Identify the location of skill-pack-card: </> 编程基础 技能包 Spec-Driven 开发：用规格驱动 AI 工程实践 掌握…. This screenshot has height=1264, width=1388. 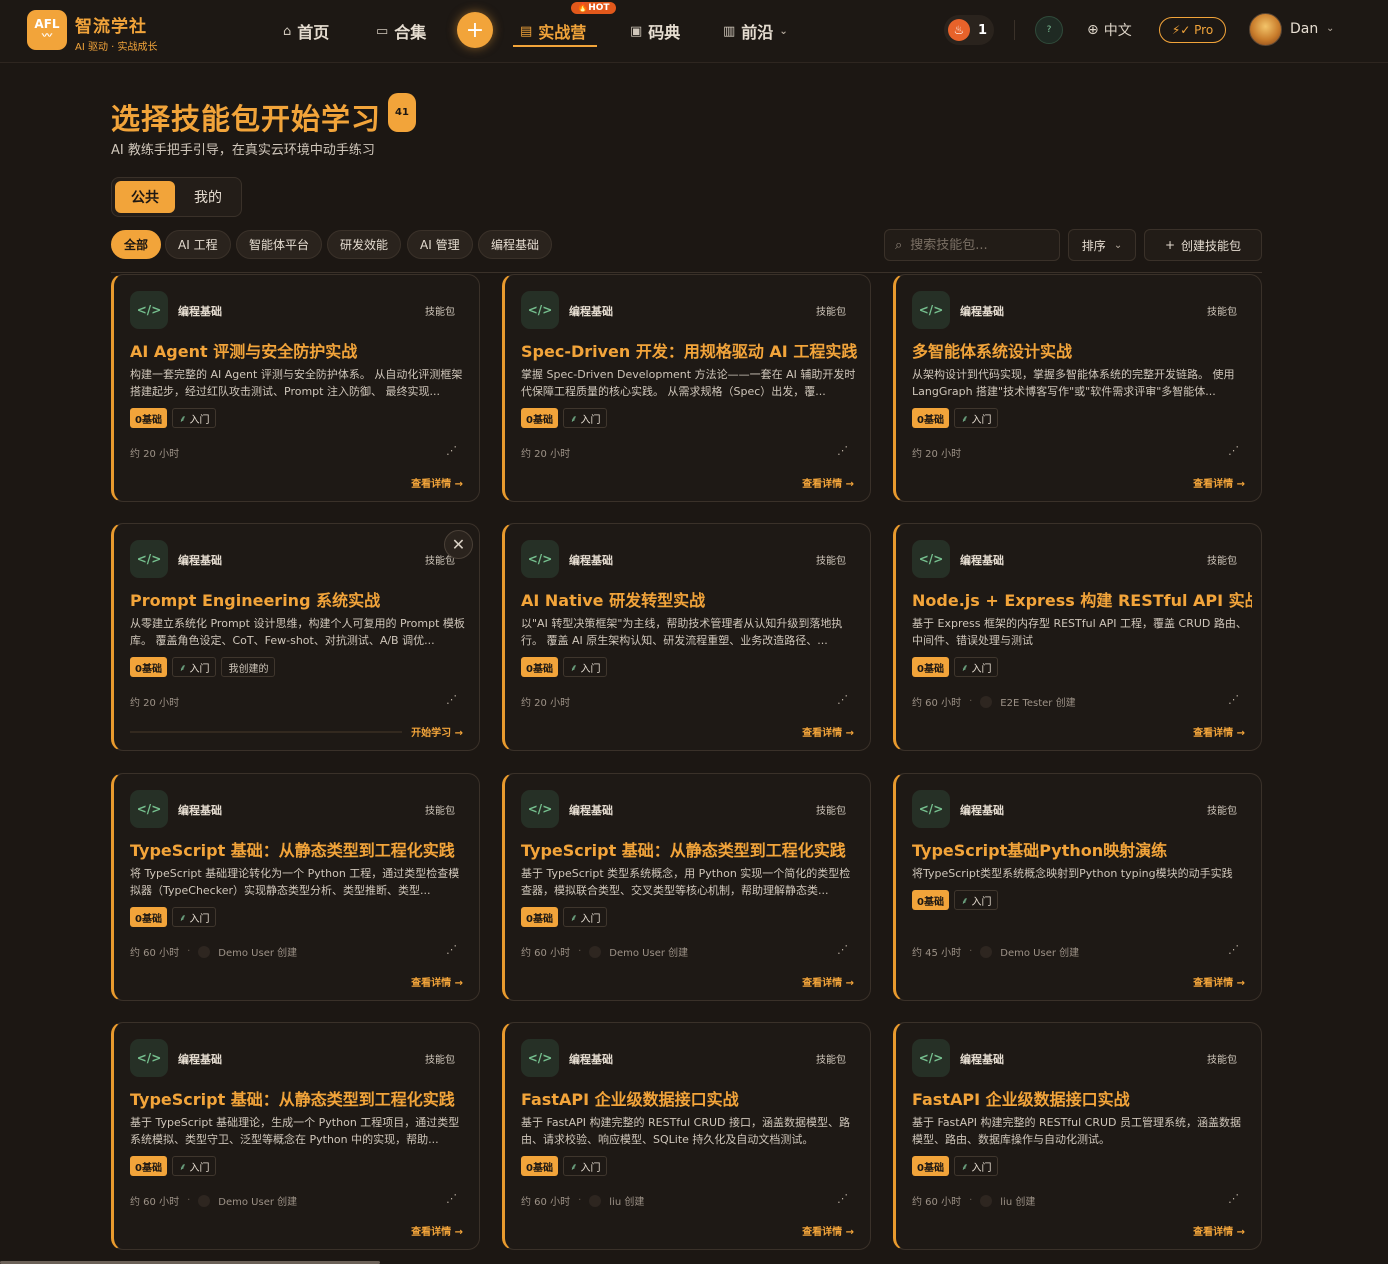
(686, 388).